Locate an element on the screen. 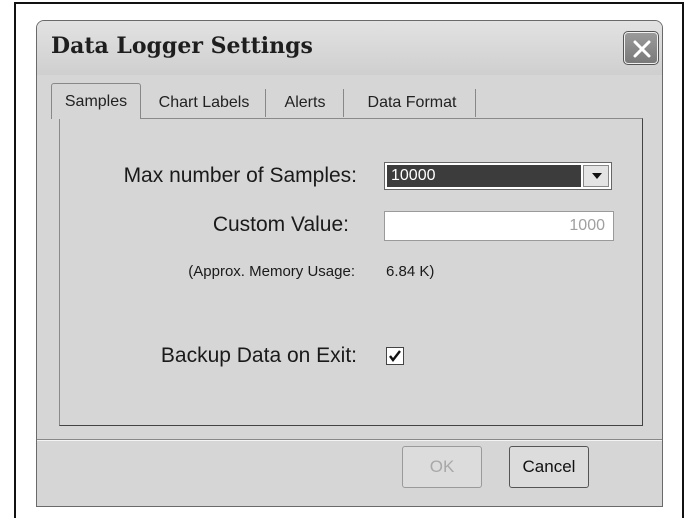 This screenshot has width=687, height=522. tab-chart-labels: Chart Labels is located at coordinates (204, 103).